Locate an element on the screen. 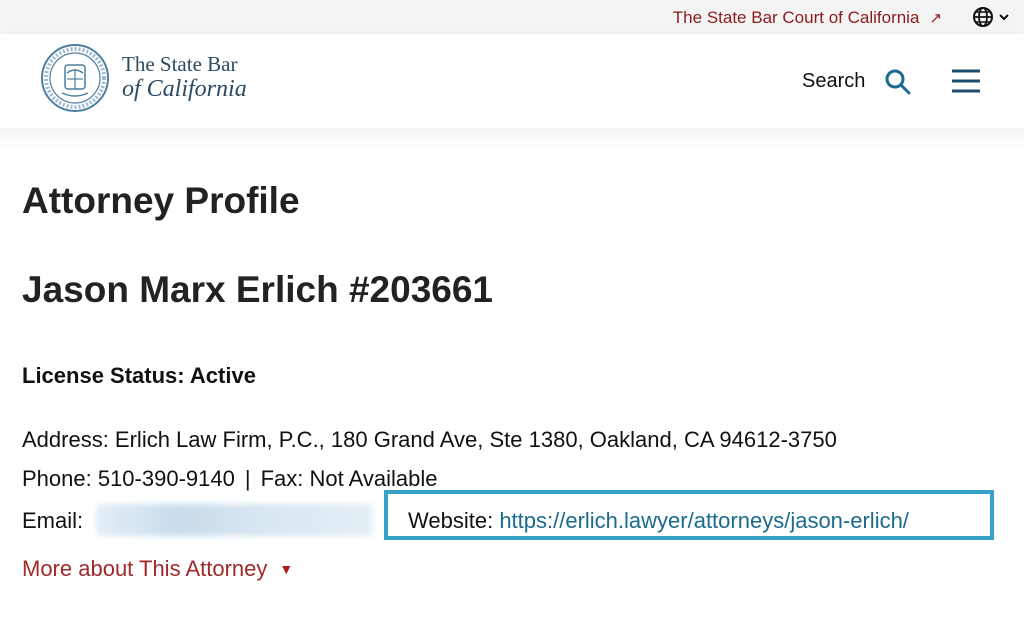 The width and height of the screenshot is (1024, 617). globe-icon is located at coordinates (983, 17).